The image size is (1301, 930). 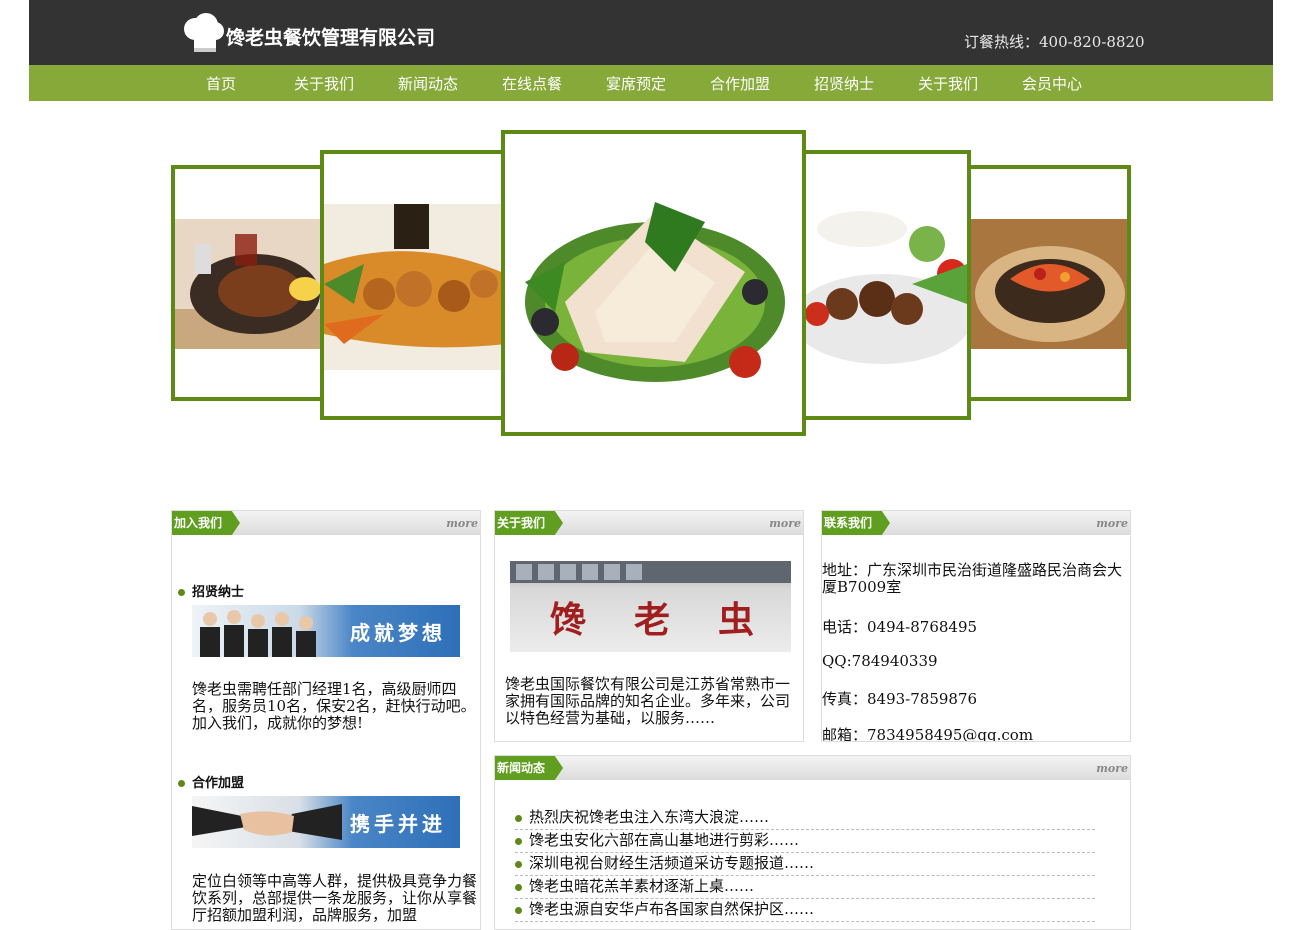 What do you see at coordinates (258, 633) in the screenshot?
I see `business-team-icon` at bounding box center [258, 633].